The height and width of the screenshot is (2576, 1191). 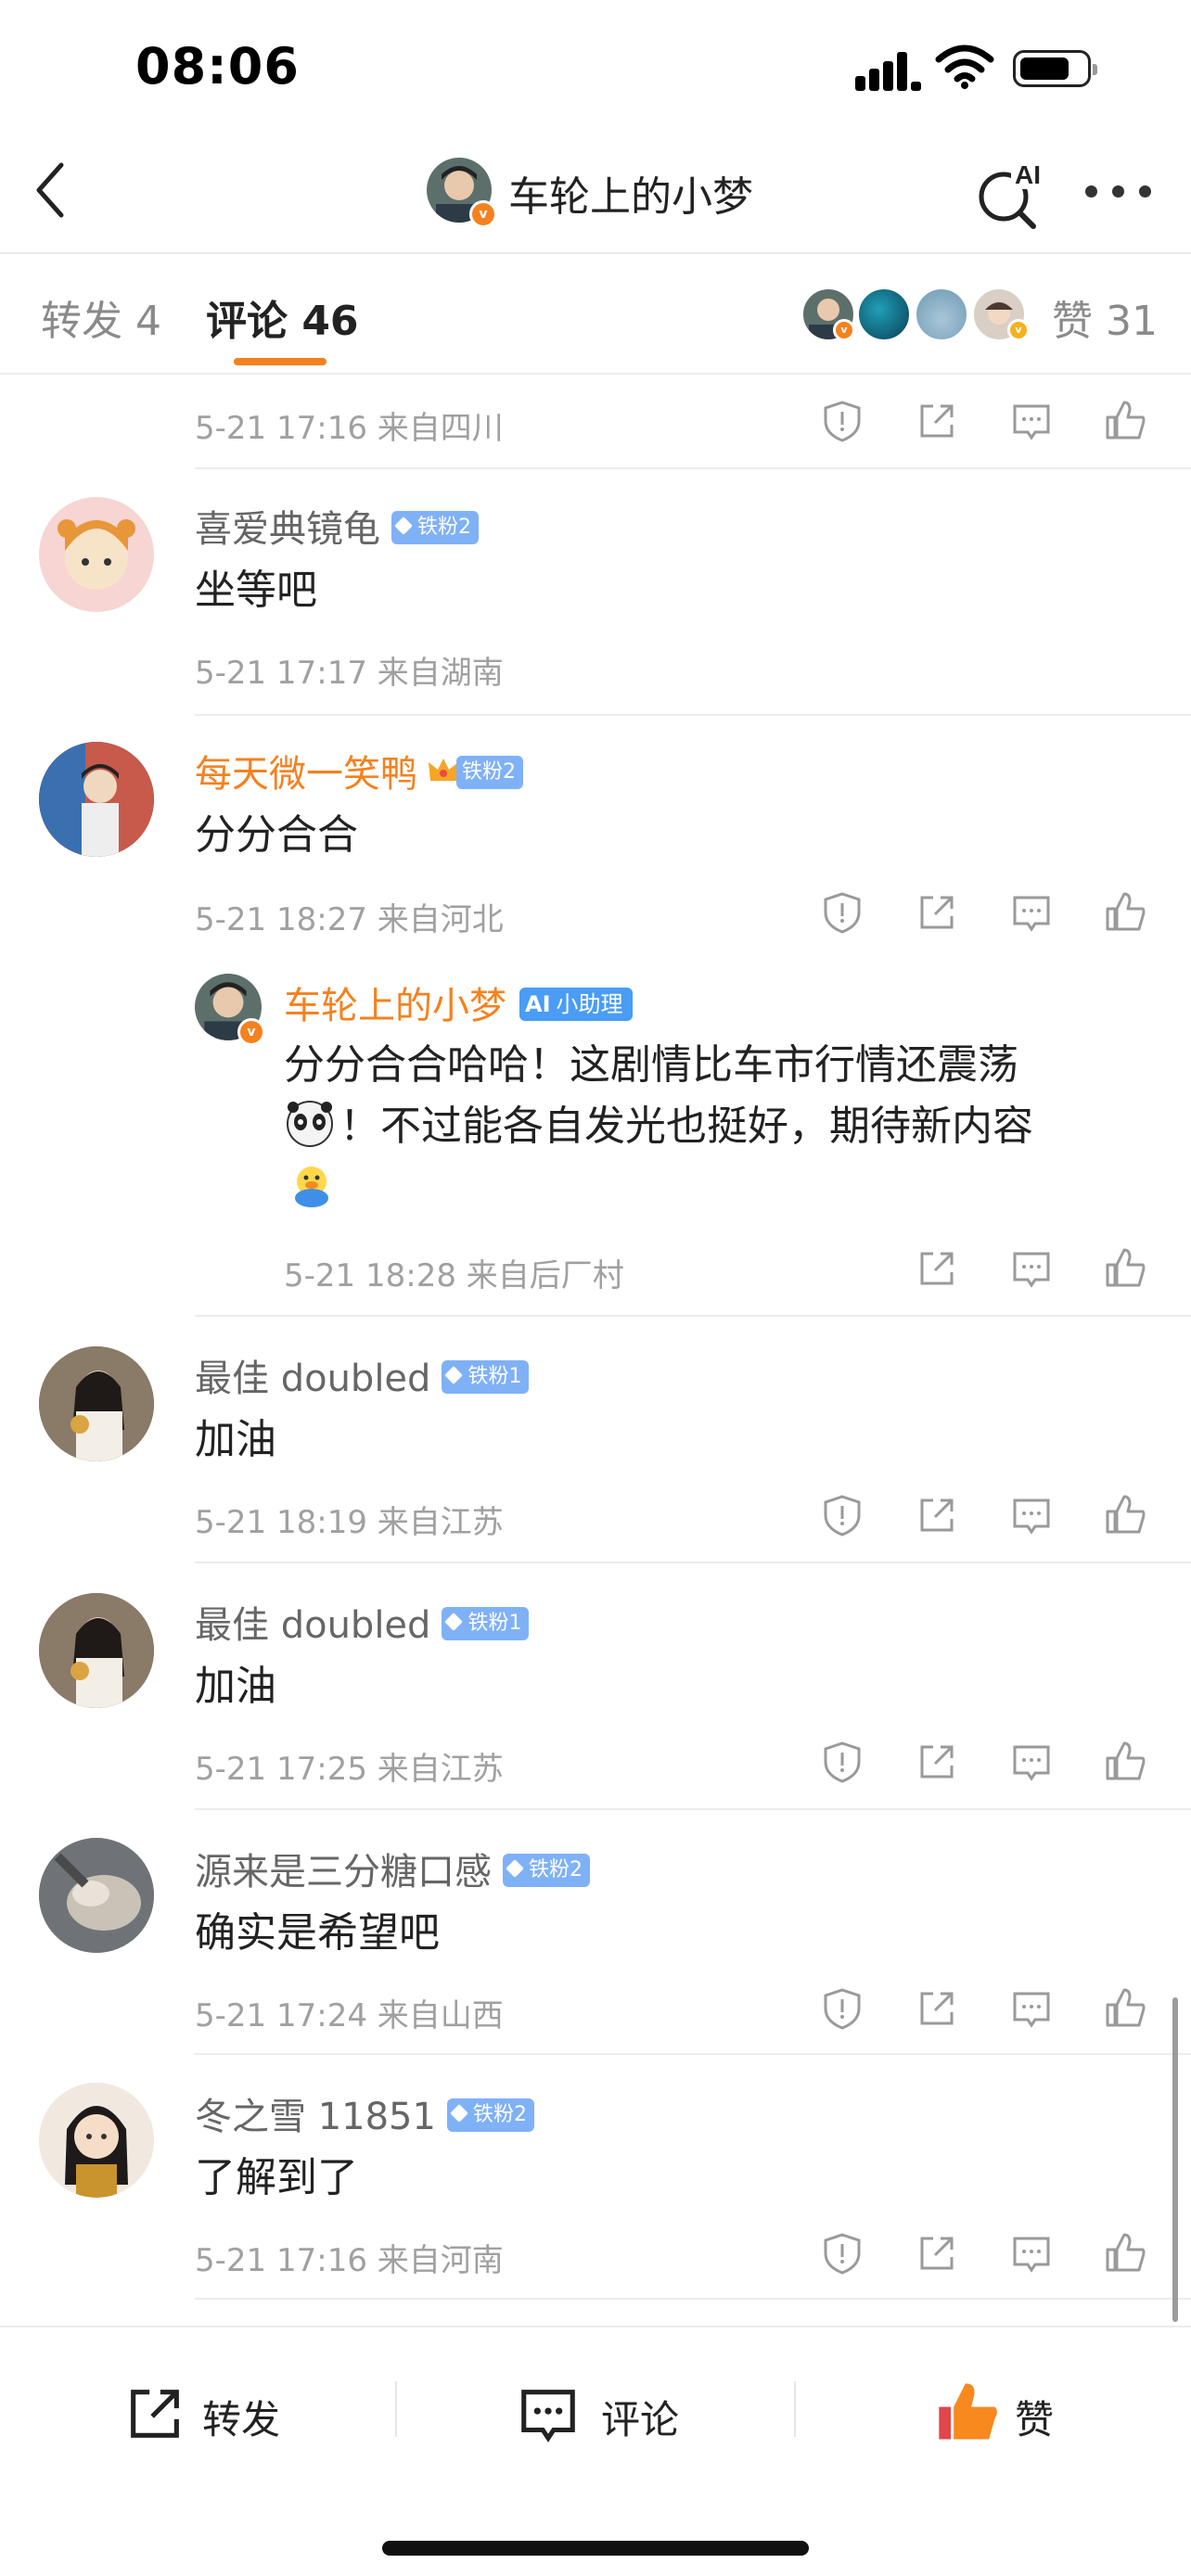 I want to click on comment-username: 冬之雪 11851 铁粉2, so click(x=364, y=2113).